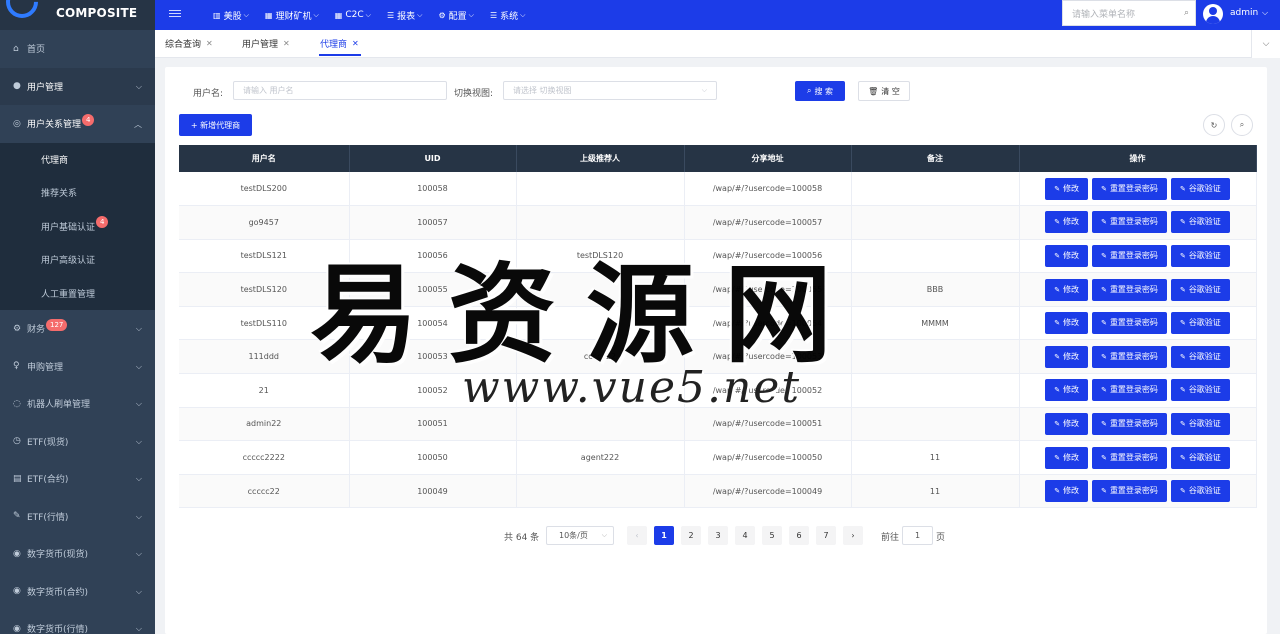 Image resolution: width=1280 pixels, height=634 pixels. I want to click on avatar, so click(1213, 14).